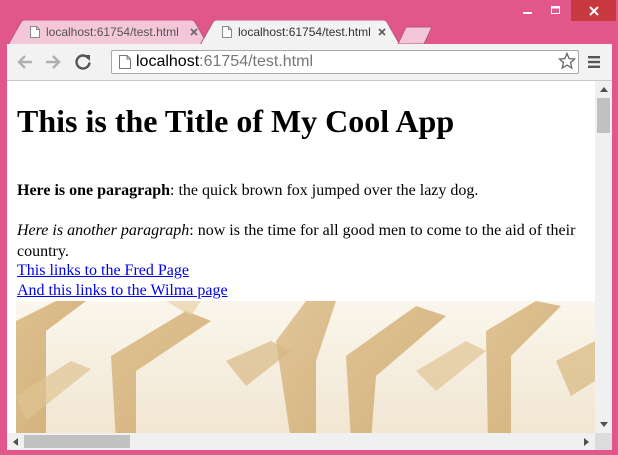 The width and height of the screenshot is (618, 455). I want to click on reload-icon, so click(83, 62).